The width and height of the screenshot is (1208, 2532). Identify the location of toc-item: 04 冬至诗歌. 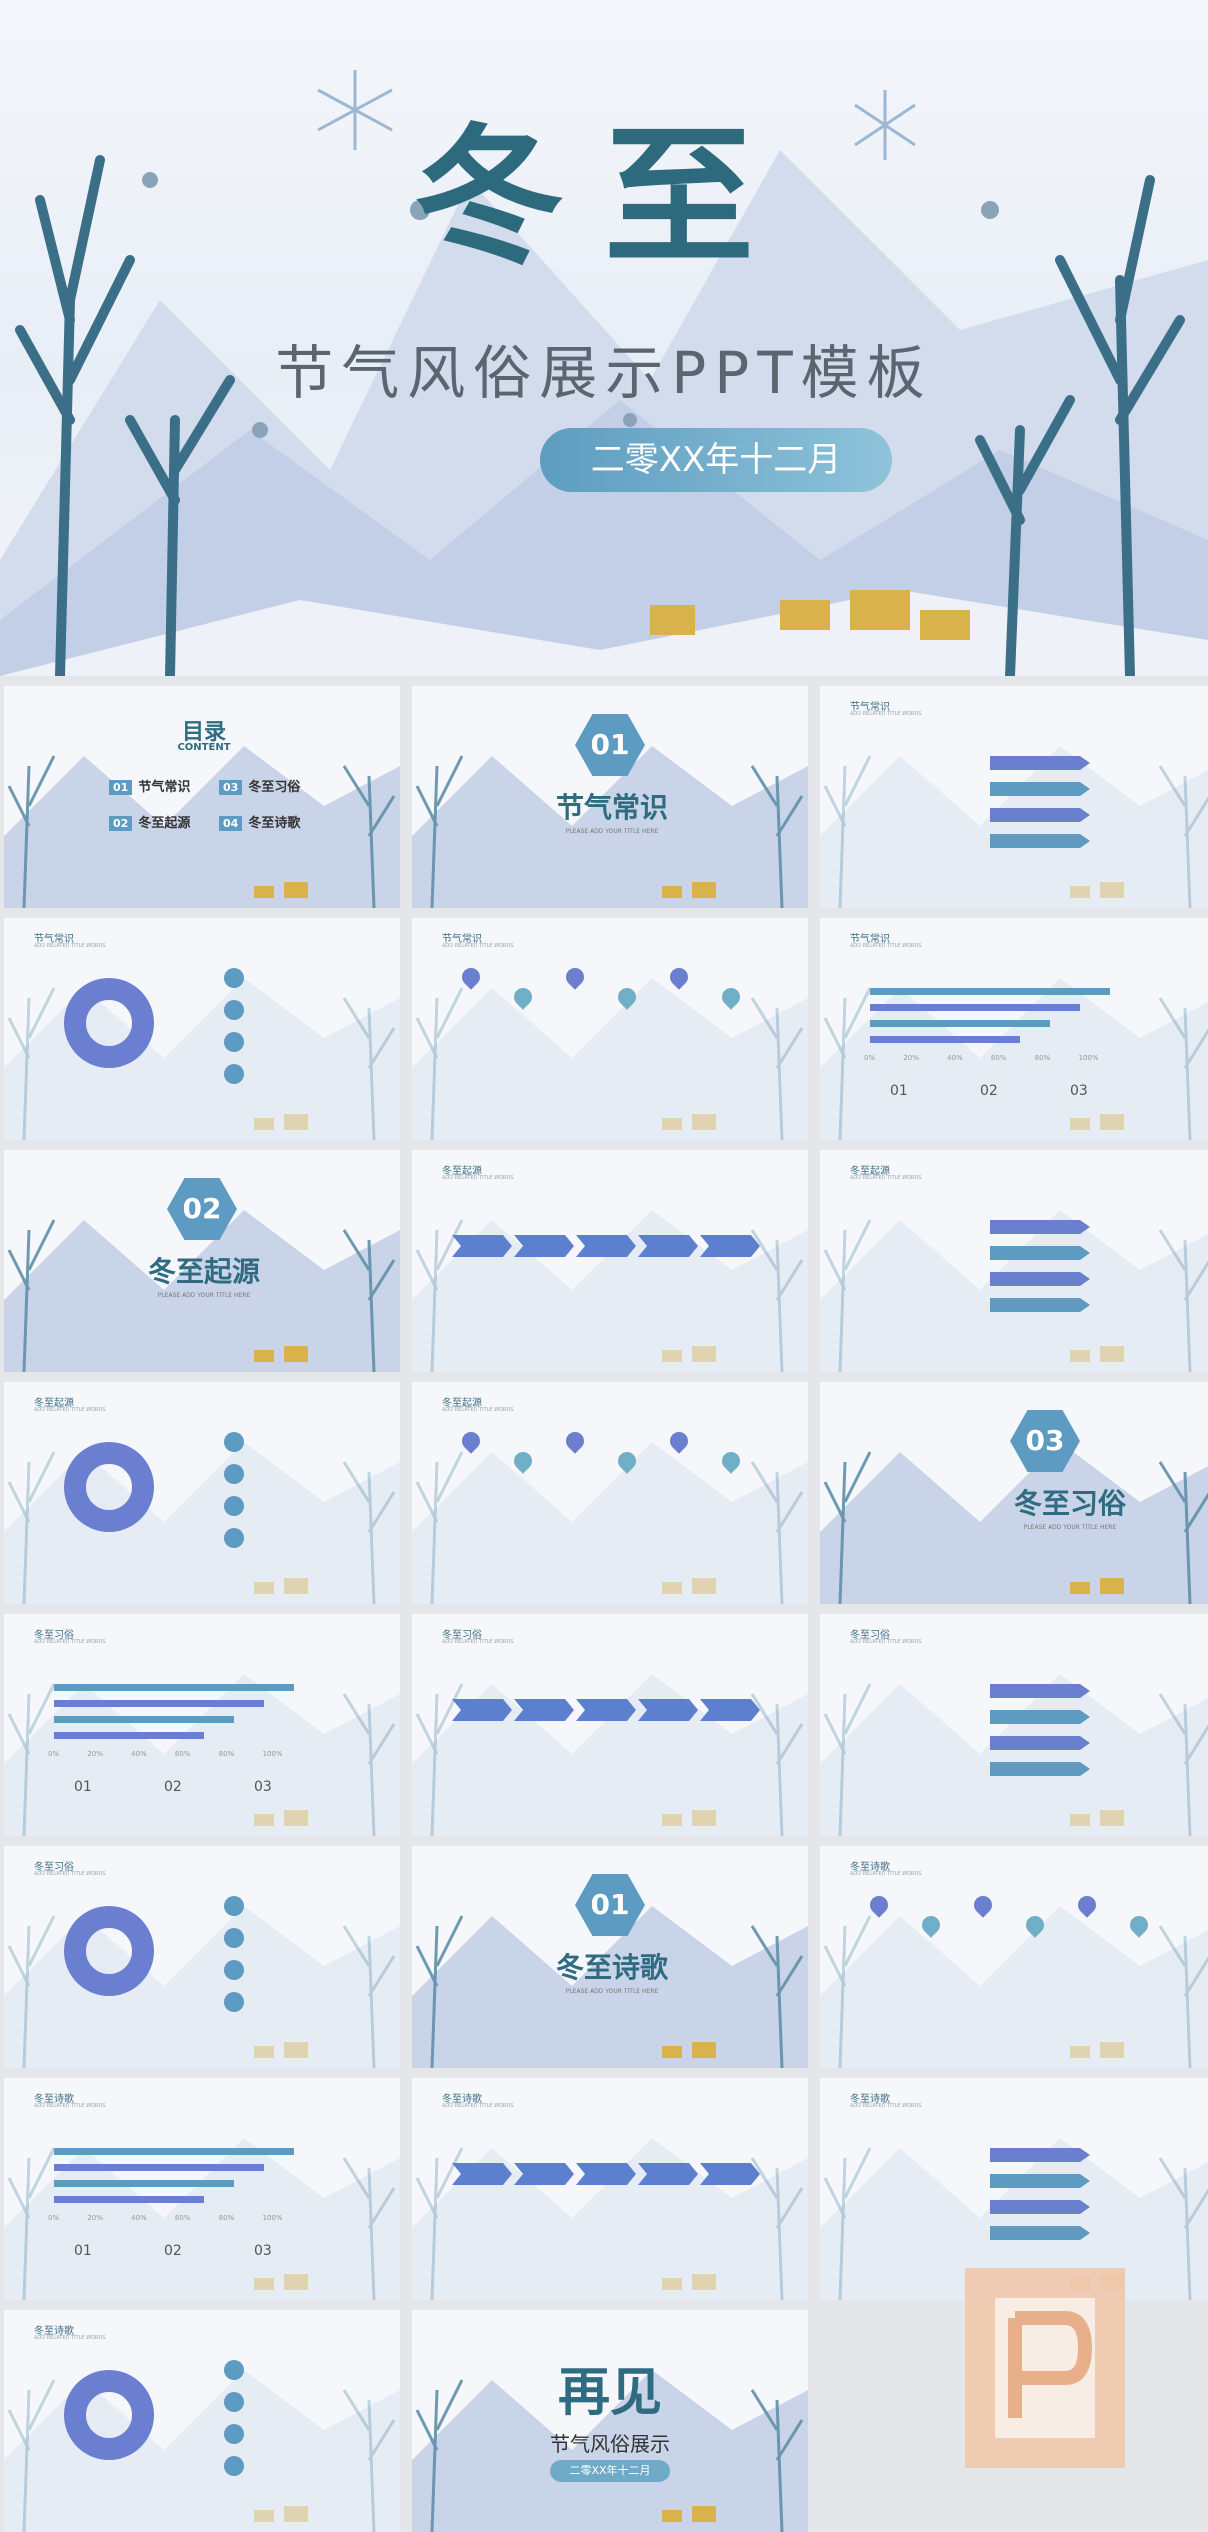
(259, 821).